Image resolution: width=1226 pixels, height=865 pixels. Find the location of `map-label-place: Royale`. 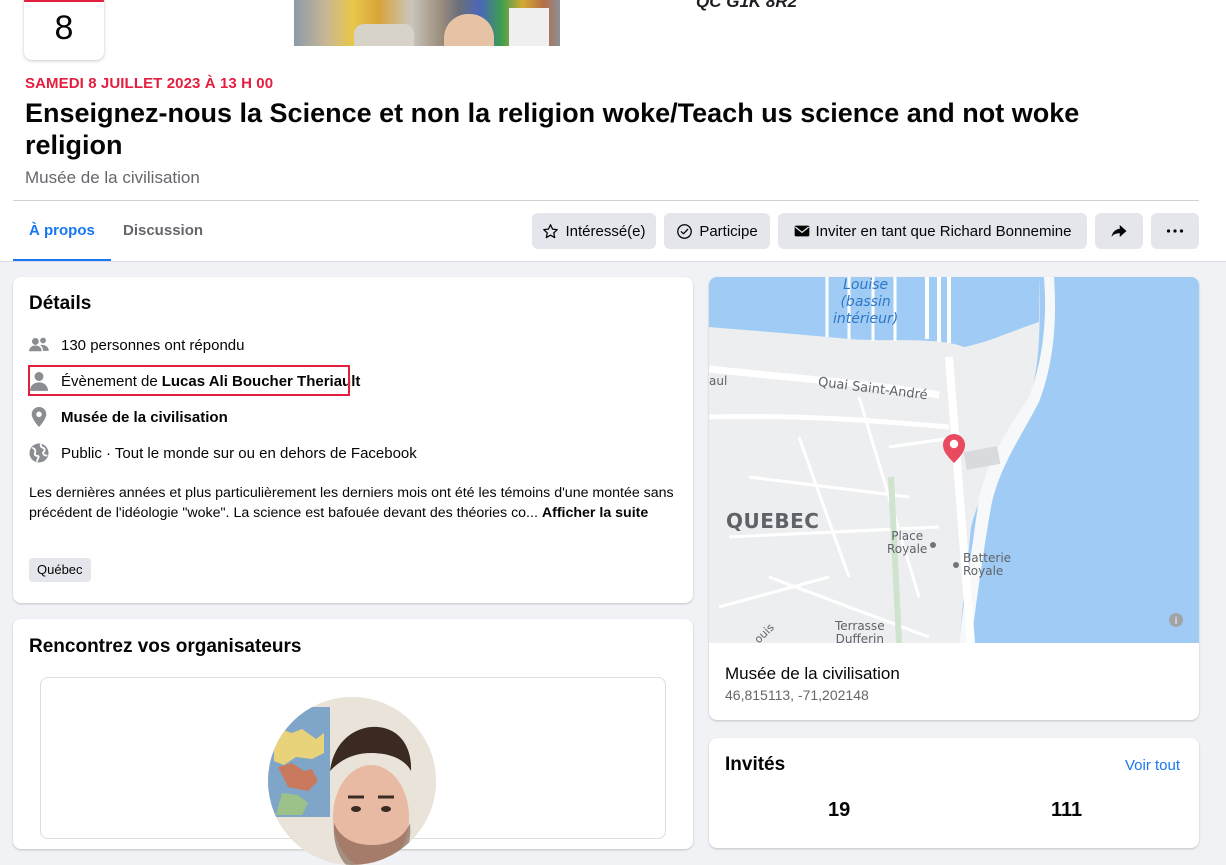

map-label-place: Royale is located at coordinates (907, 549).